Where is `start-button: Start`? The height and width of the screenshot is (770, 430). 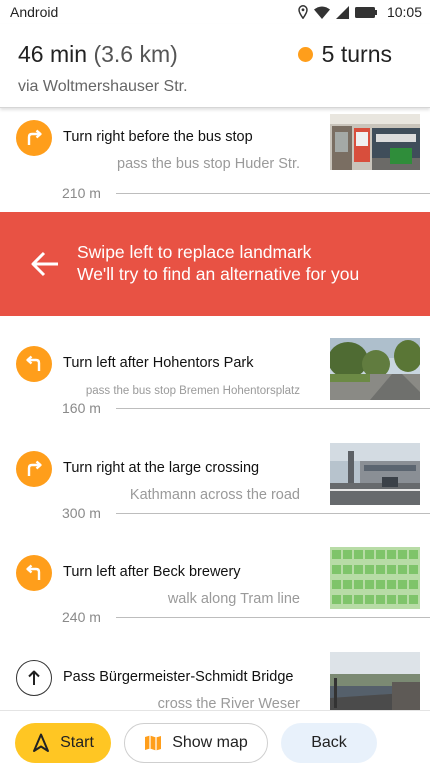
start-button: Start is located at coordinates (63, 743).